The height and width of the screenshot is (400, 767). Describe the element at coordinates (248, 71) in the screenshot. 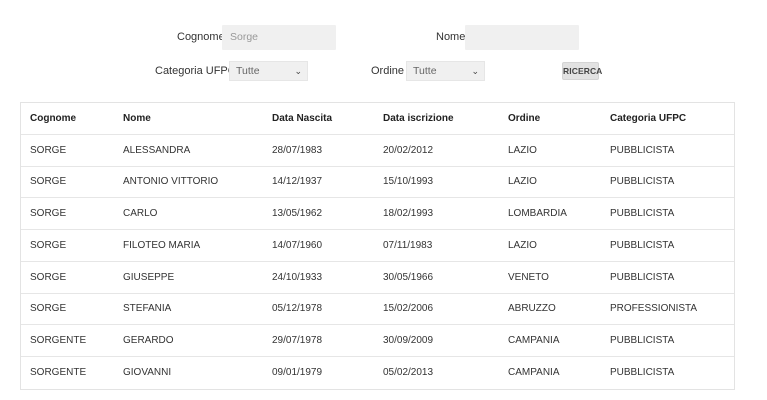

I see `categoria-ufpc-selected: Tutte` at that location.